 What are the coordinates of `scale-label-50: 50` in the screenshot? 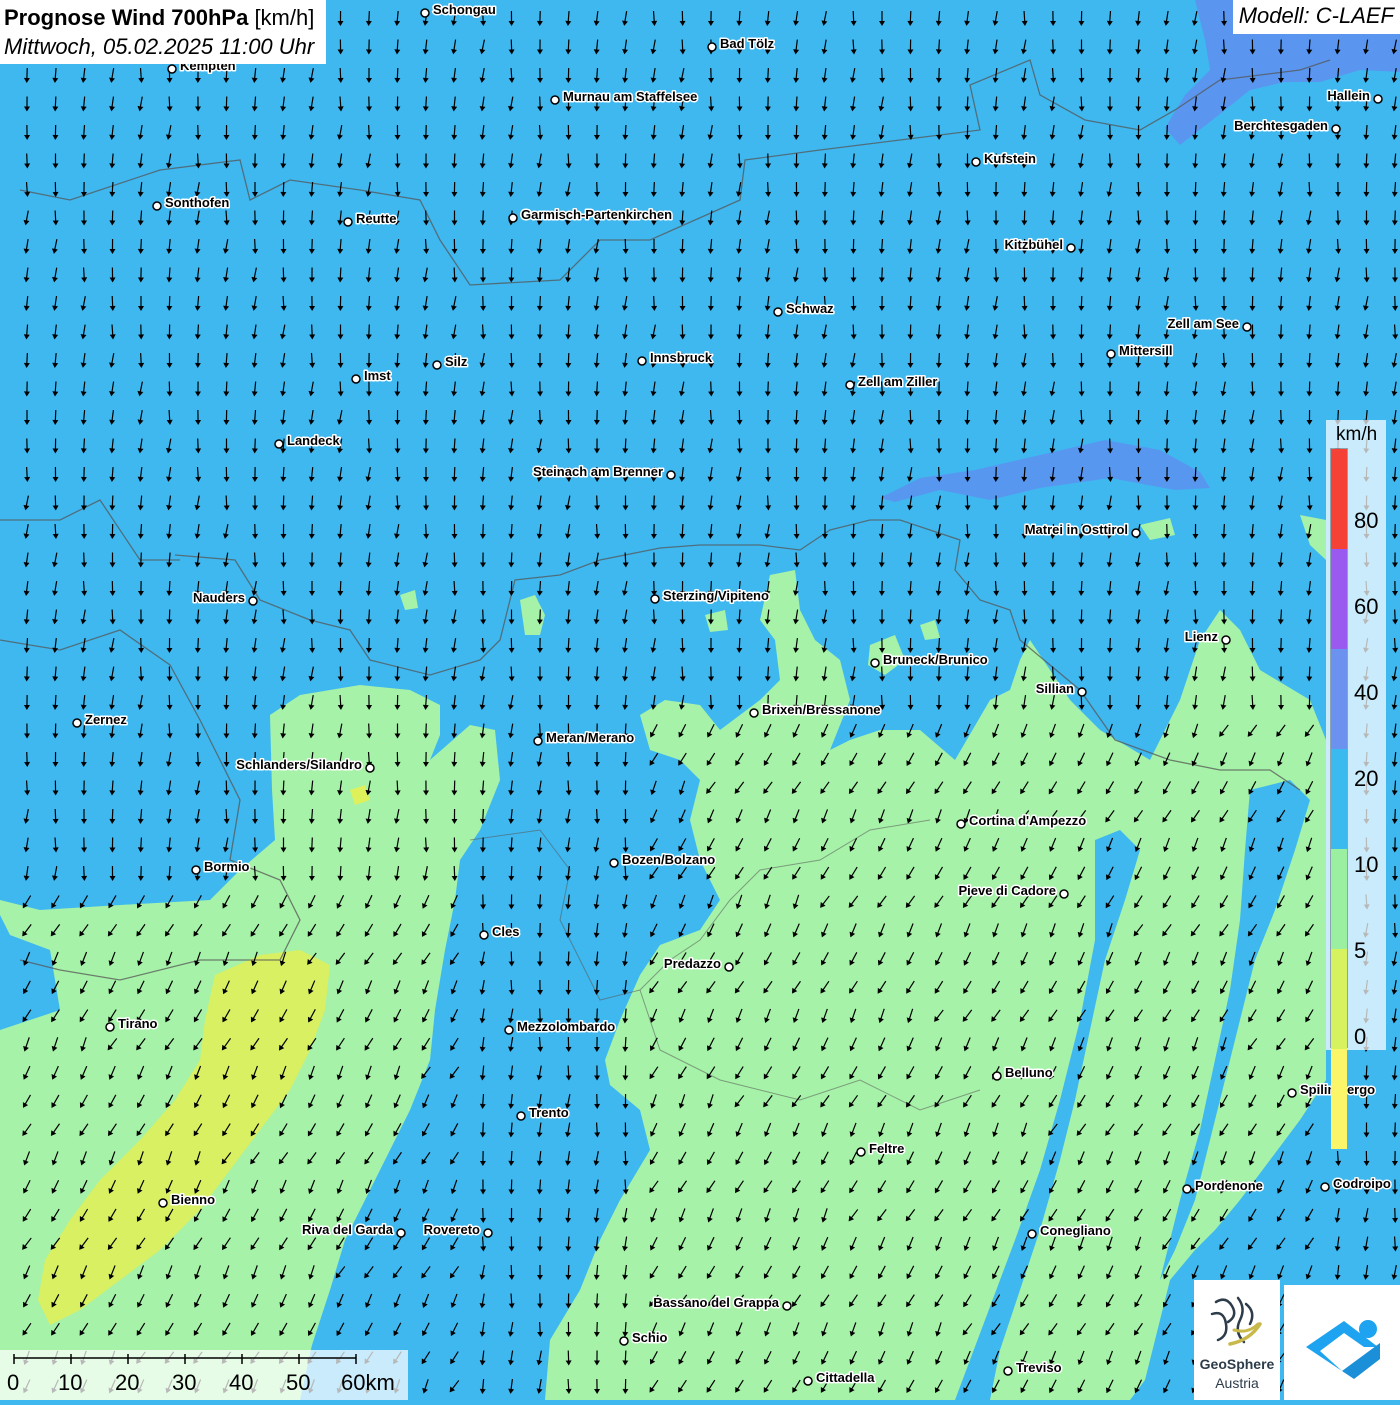 It's located at (298, 1383).